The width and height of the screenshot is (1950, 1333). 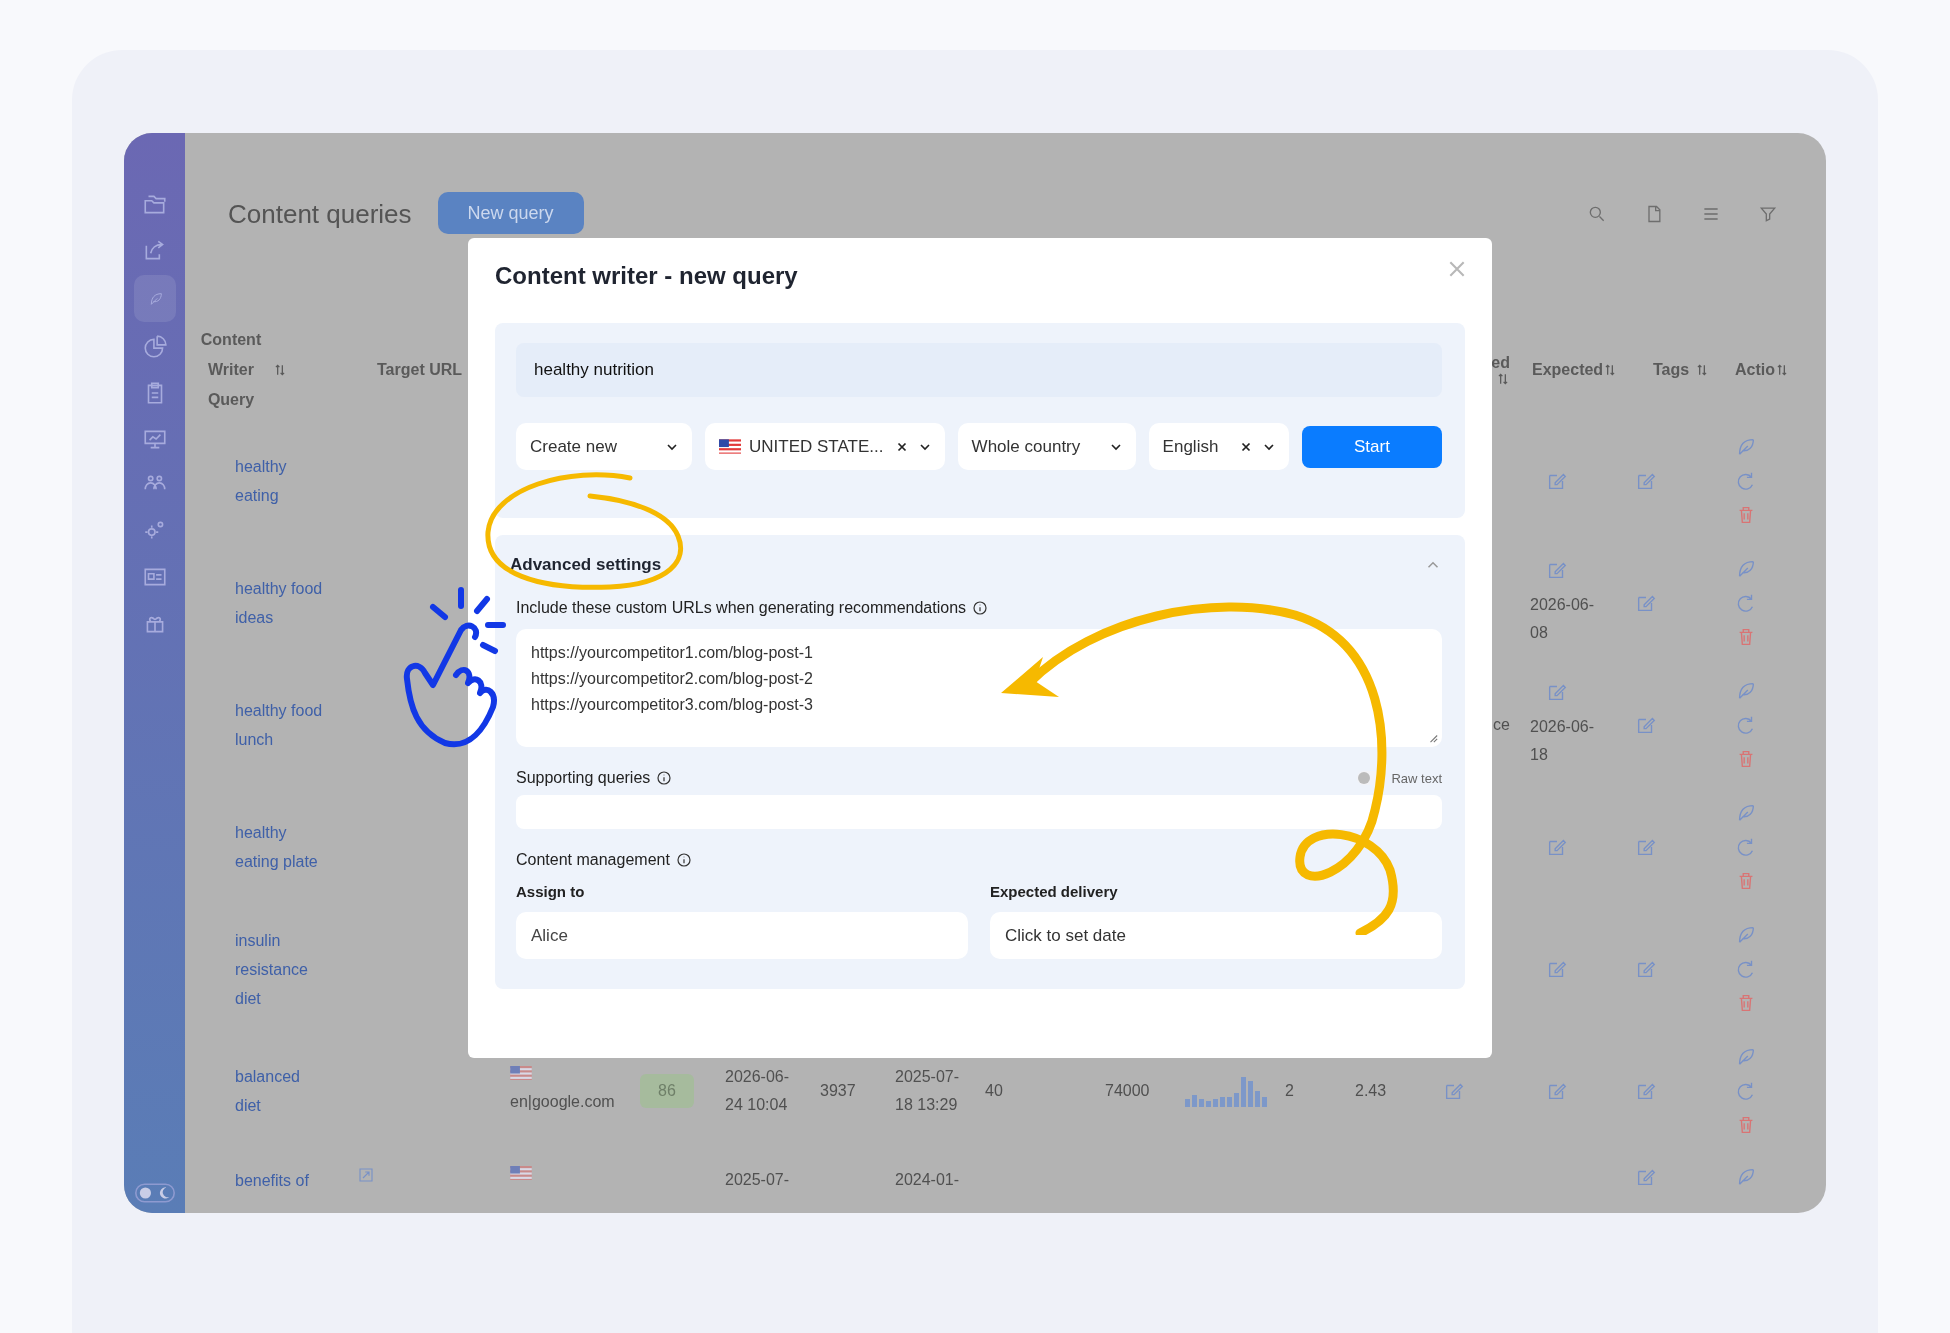 What do you see at coordinates (1563, 619) in the screenshot?
I see `table-cell-text: 2026-06-08` at bounding box center [1563, 619].